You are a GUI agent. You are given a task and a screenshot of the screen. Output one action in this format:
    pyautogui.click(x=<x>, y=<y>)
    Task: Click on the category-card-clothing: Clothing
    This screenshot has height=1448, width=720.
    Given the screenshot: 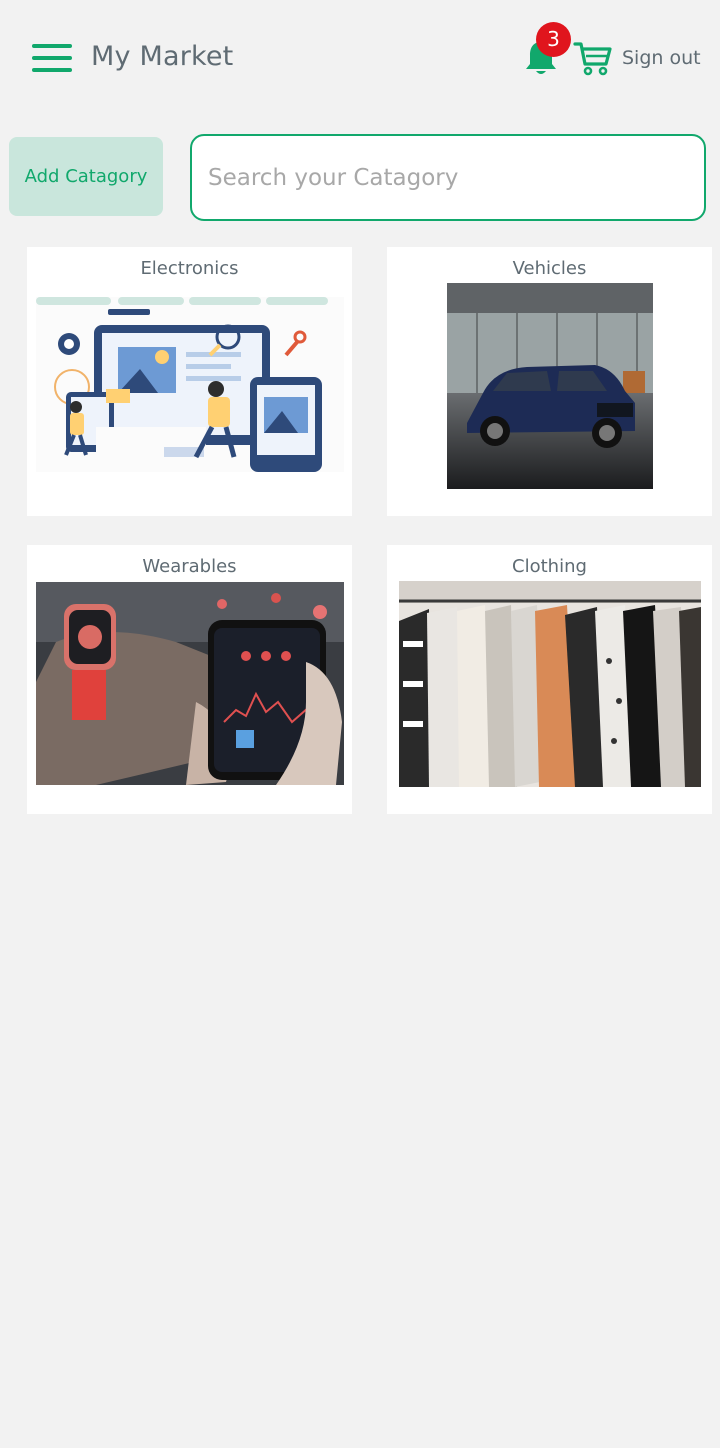 What is the action you would take?
    pyautogui.click(x=549, y=679)
    